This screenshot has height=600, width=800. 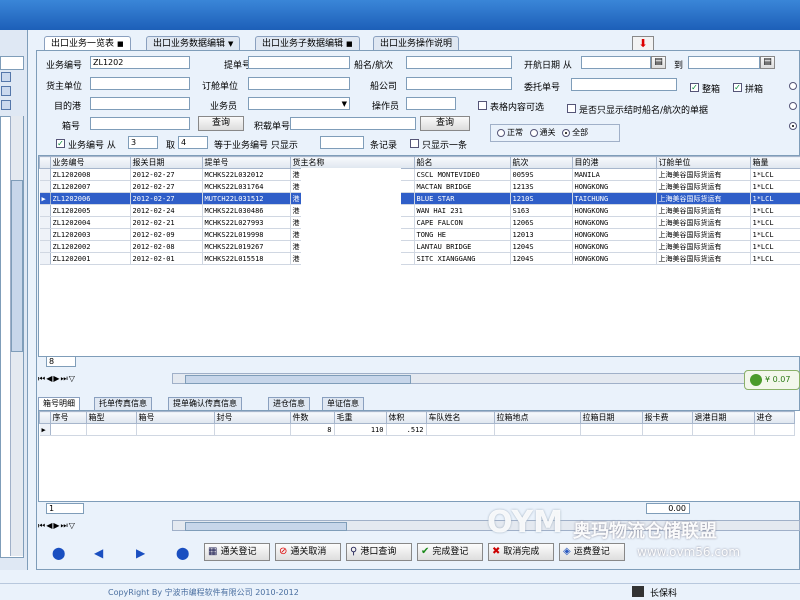 I want to click on customs-reg-button: ▦ 通关登记, so click(x=237, y=552).